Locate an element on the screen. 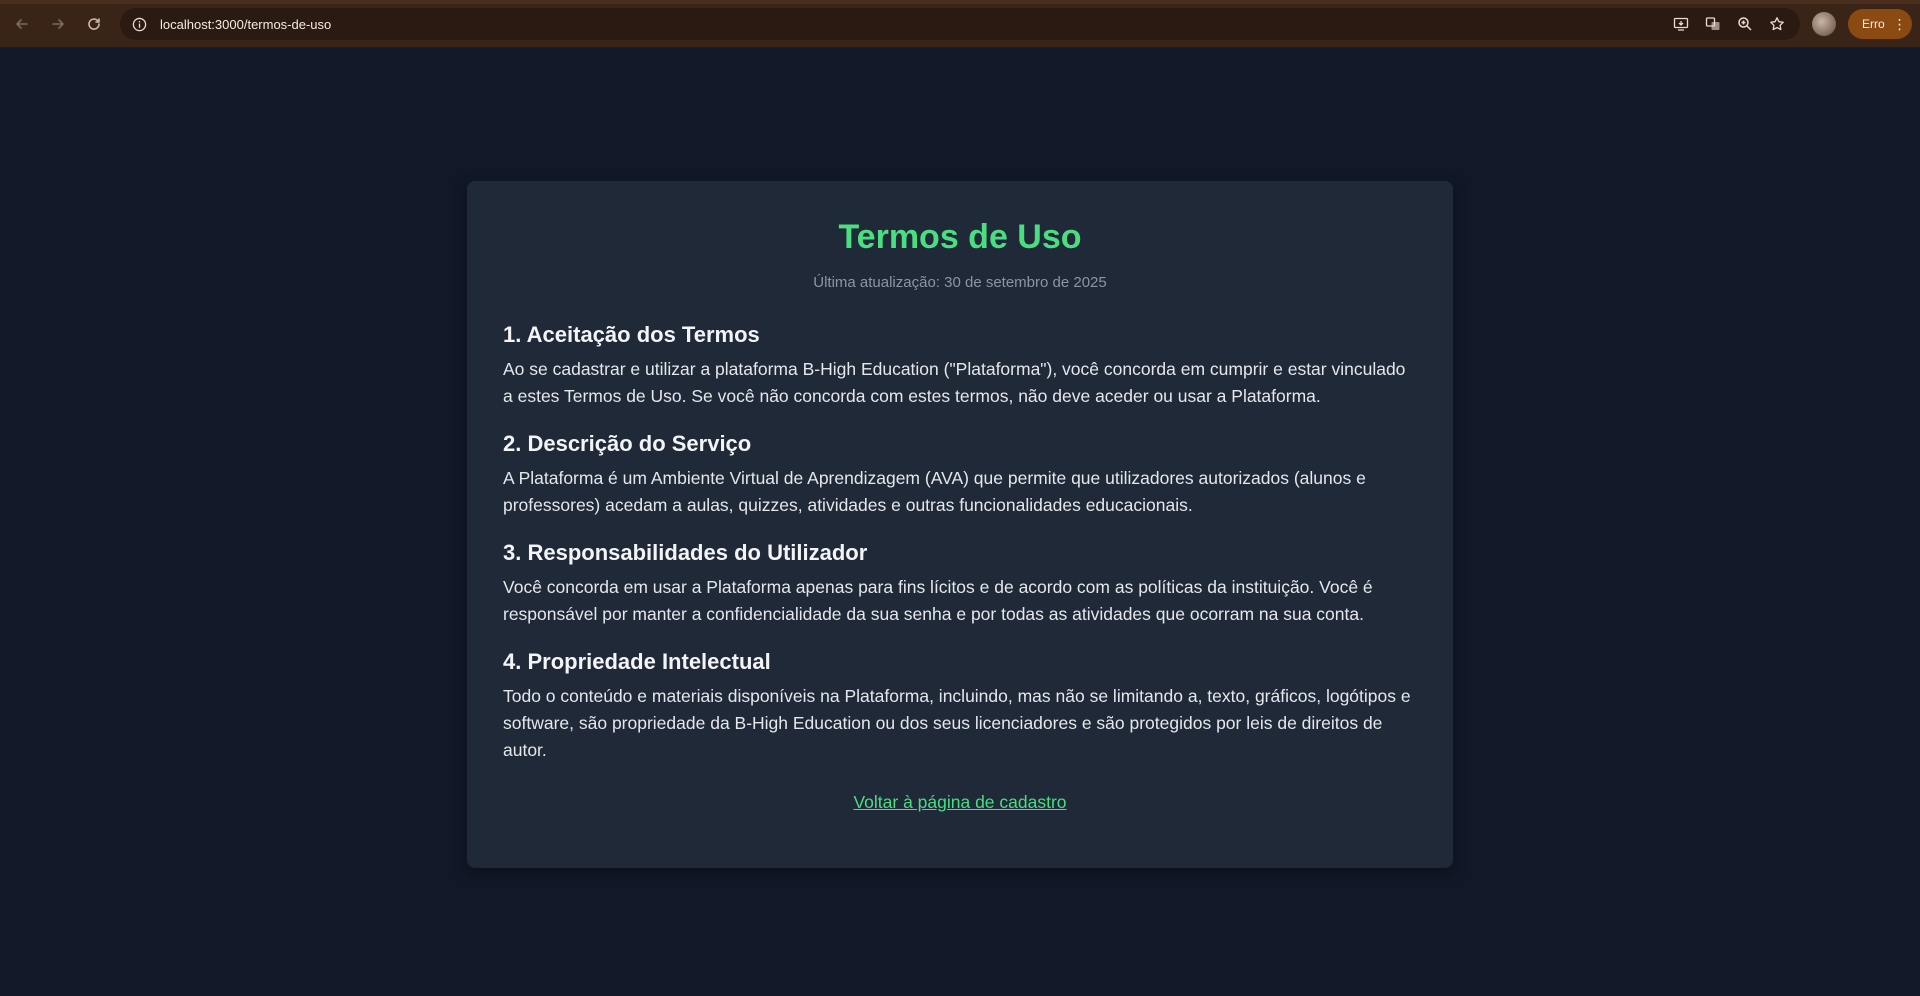 This screenshot has width=1920, height=996. install-app-icon is located at coordinates (1681, 24).